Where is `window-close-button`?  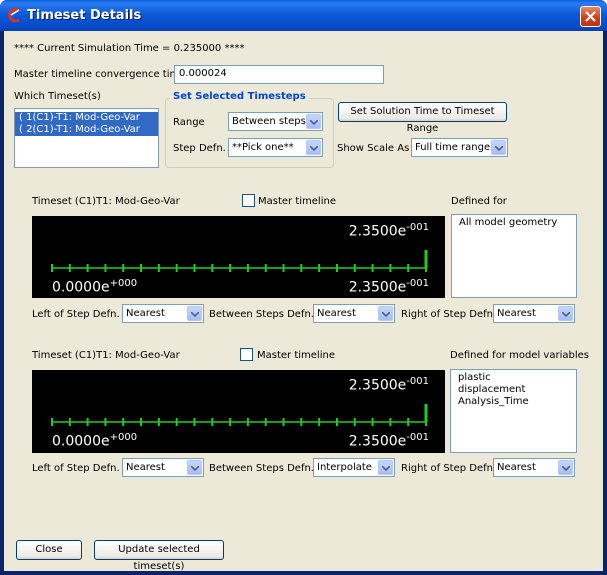
window-close-button is located at coordinates (590, 16).